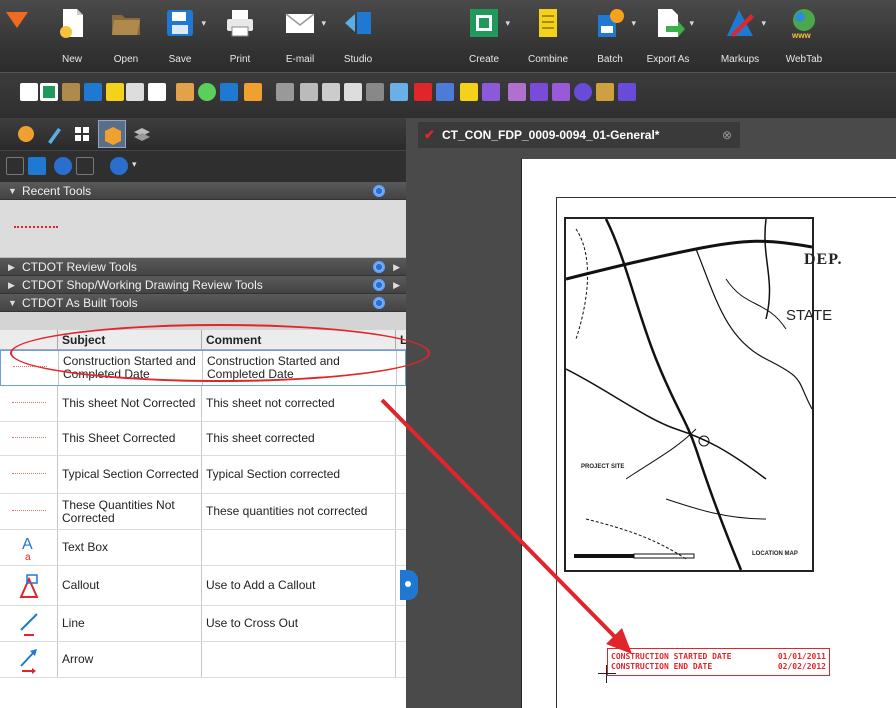 The image size is (896, 708). Describe the element at coordinates (740, 36) in the screenshot. I see `markups-button: Markups ▾` at that location.